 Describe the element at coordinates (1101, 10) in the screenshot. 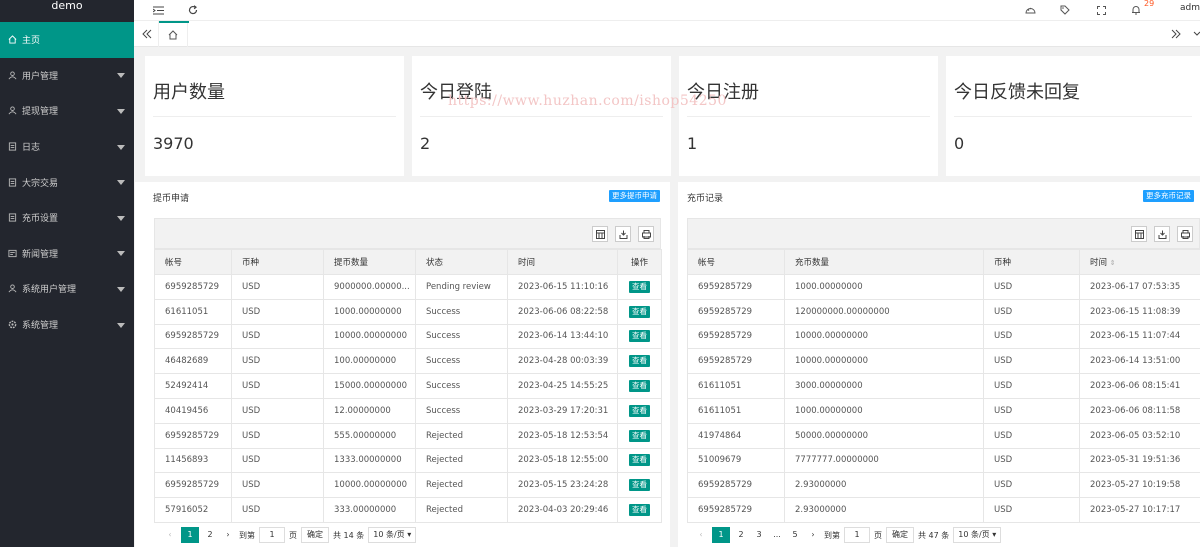

I see `fullscreen-icon` at that location.